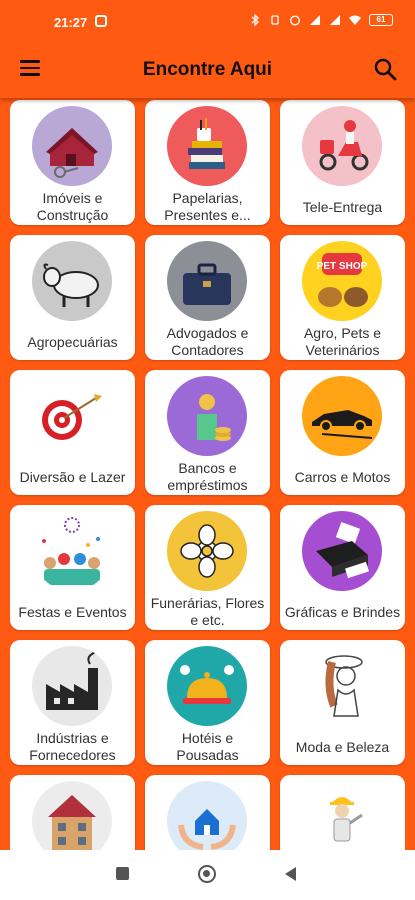 The image size is (415, 900). Describe the element at coordinates (290, 874) in the screenshot. I see `back-button` at that location.